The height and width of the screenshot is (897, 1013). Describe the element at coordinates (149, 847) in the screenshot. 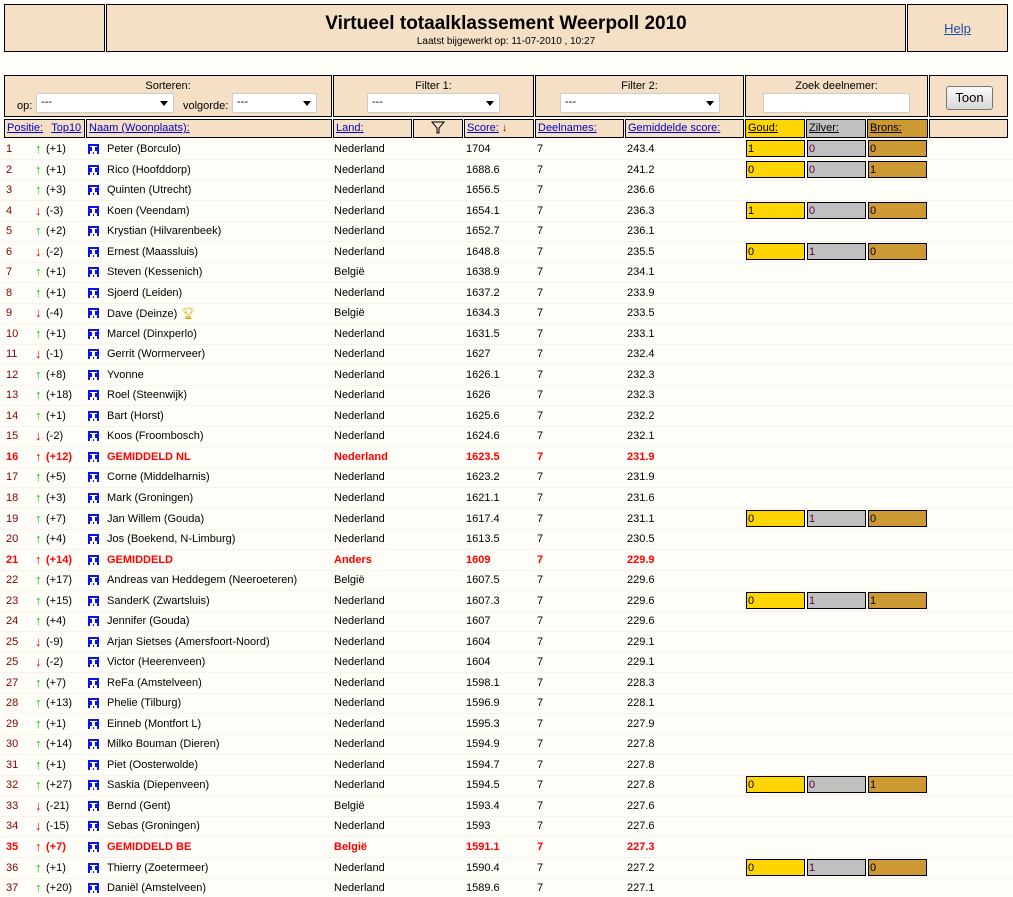

I see `participant-name: GEMIDDELD BE` at that location.